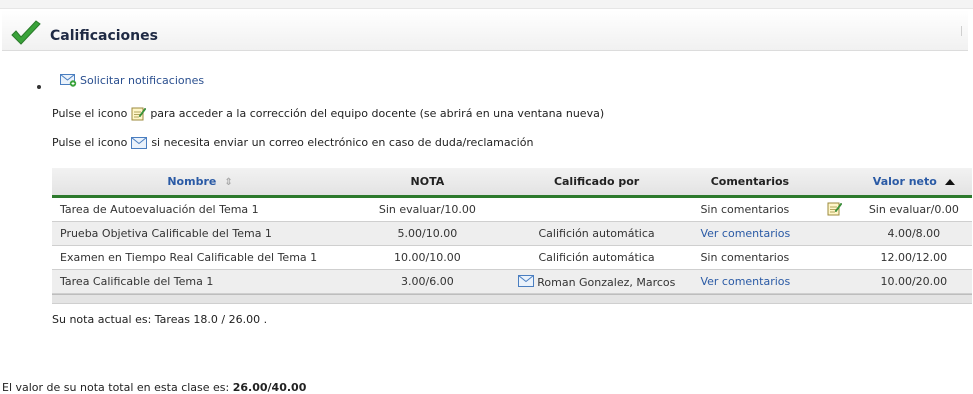 The width and height of the screenshot is (973, 394). I want to click on cell-calificado: Roman Gonzalez, Marcos, so click(596, 281).